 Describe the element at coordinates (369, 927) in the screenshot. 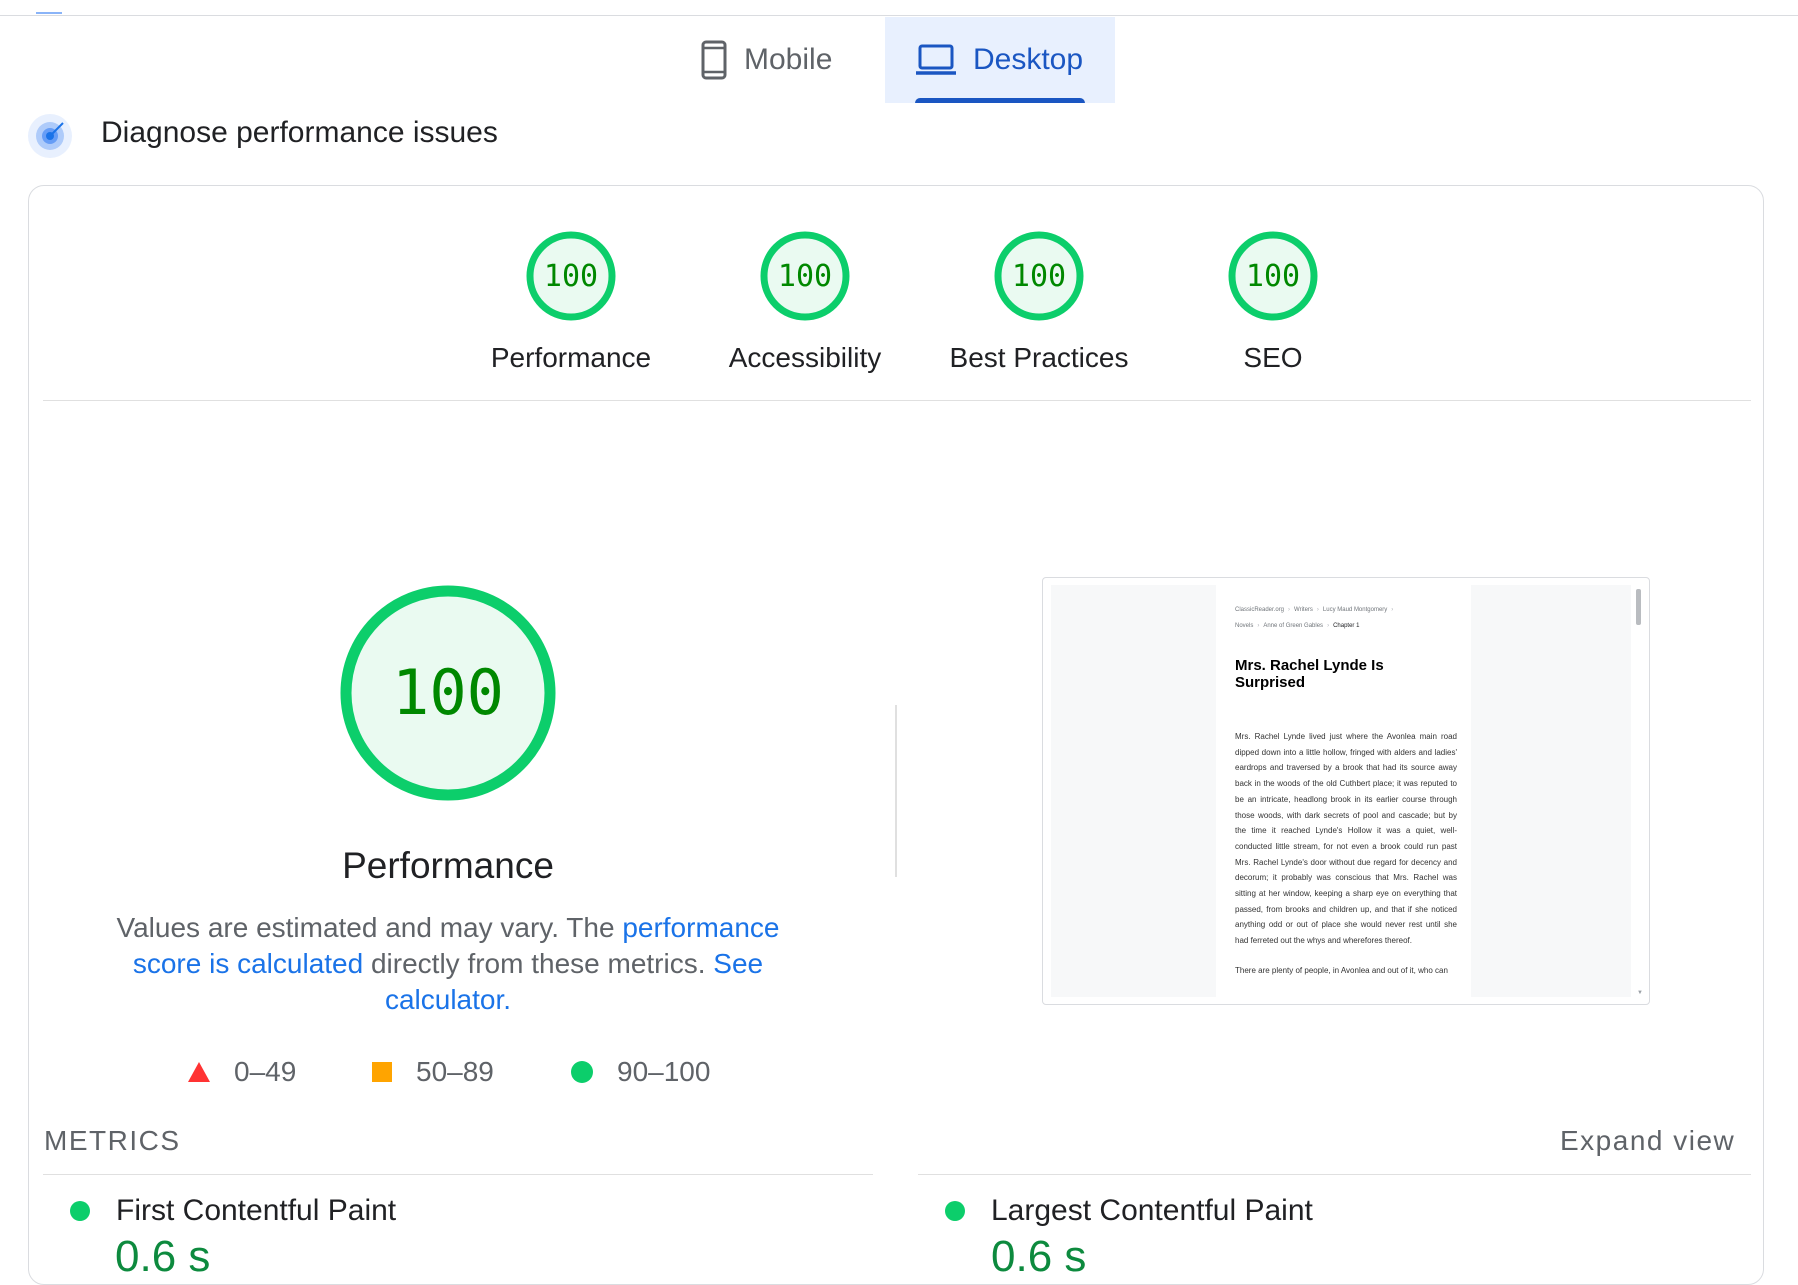

I see `desc-text: Values are estimated and may vary. The` at that location.